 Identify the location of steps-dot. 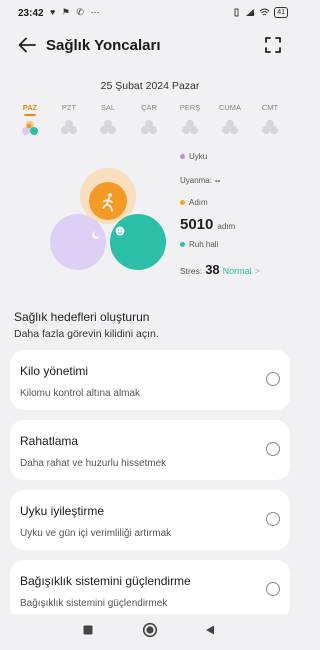
(182, 202).